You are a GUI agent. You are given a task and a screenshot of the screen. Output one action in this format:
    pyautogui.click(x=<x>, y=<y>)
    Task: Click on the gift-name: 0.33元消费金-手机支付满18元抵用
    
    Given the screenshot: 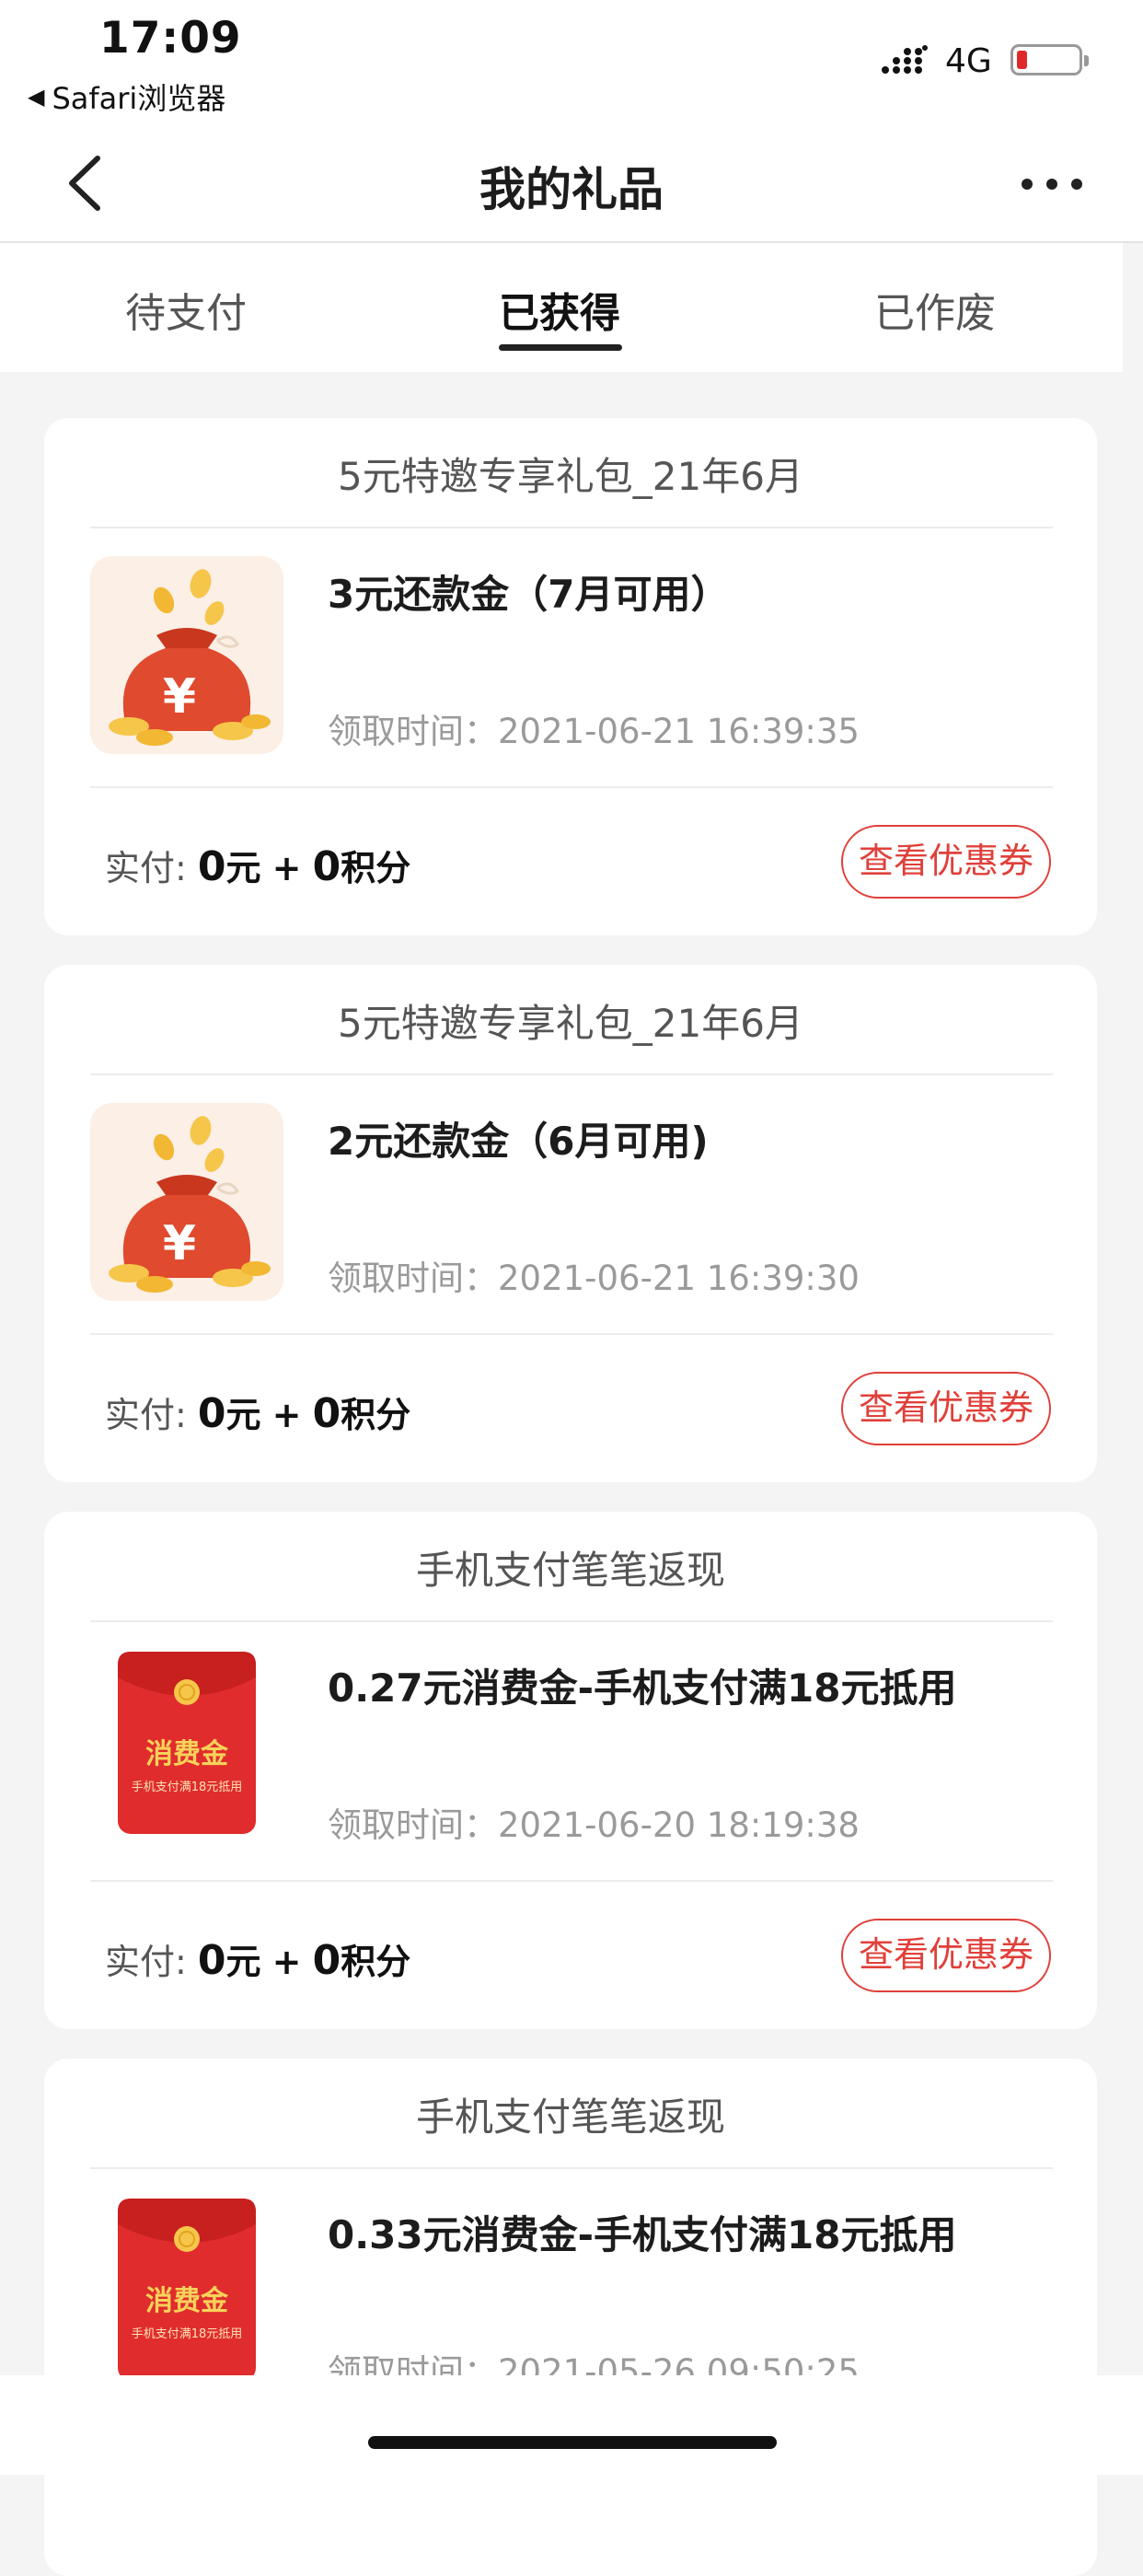 What is the action you would take?
    pyautogui.click(x=643, y=2234)
    